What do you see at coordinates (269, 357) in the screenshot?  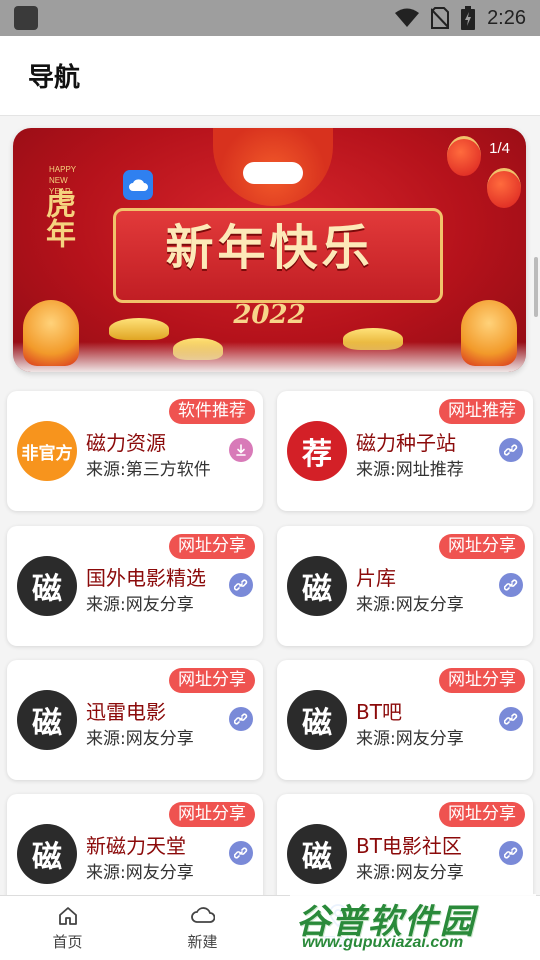 I see `cloud-decoration` at bounding box center [269, 357].